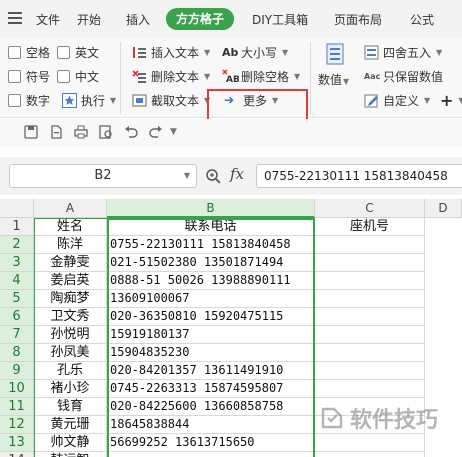 This screenshot has height=457, width=462. I want to click on row-header: 3, so click(17, 263).